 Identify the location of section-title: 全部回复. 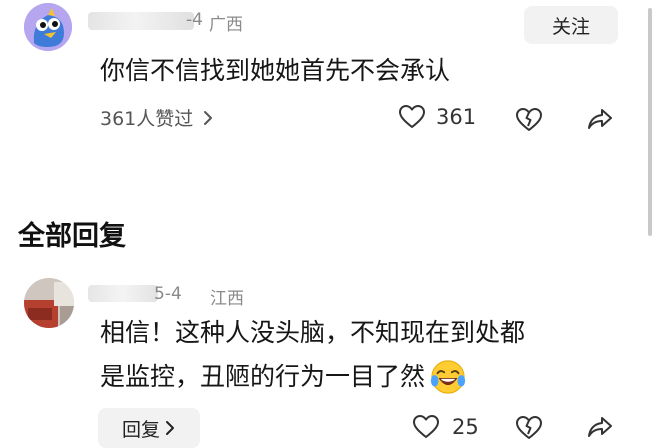
(72, 236).